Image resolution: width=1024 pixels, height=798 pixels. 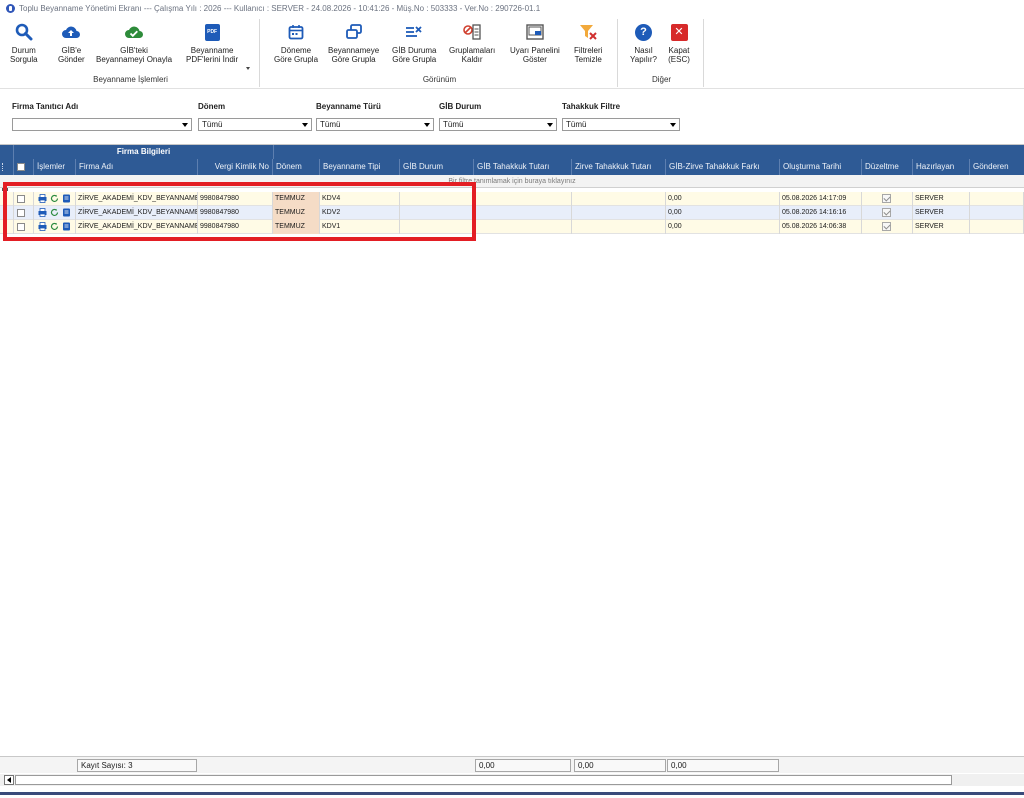 What do you see at coordinates (7, 167) in the screenshot?
I see `row-indicator-header` at bounding box center [7, 167].